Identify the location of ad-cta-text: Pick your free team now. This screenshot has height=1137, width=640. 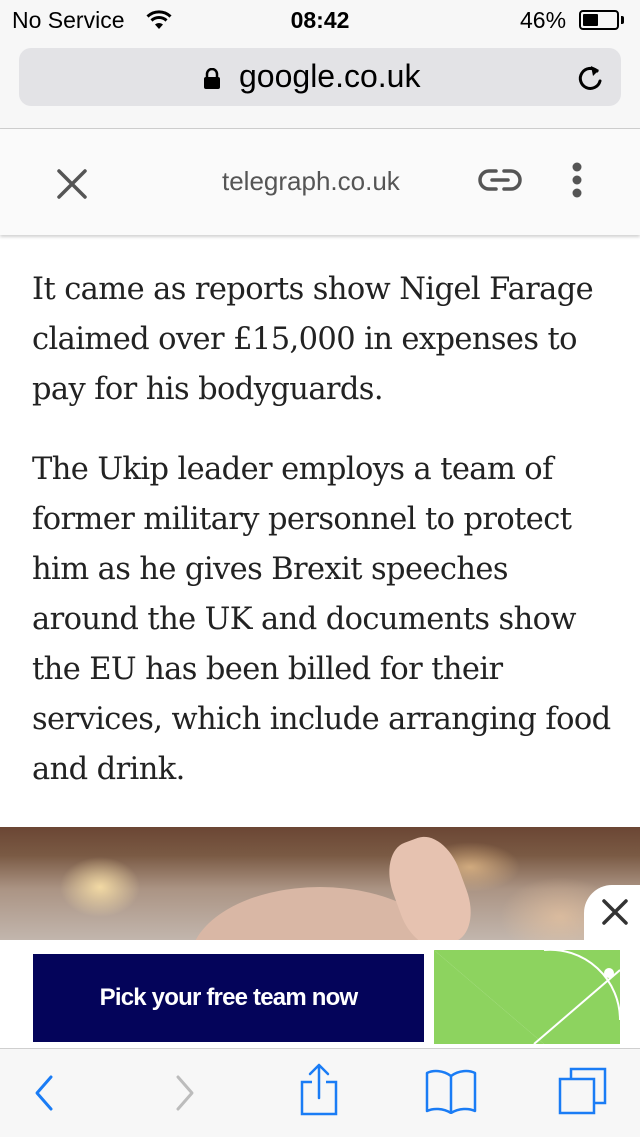
(228, 998).